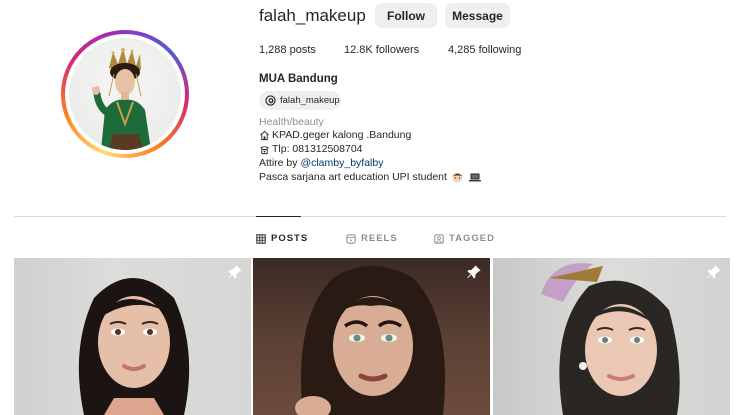 The width and height of the screenshot is (740, 415). What do you see at coordinates (351, 238) in the screenshot?
I see `reels-icon` at bounding box center [351, 238].